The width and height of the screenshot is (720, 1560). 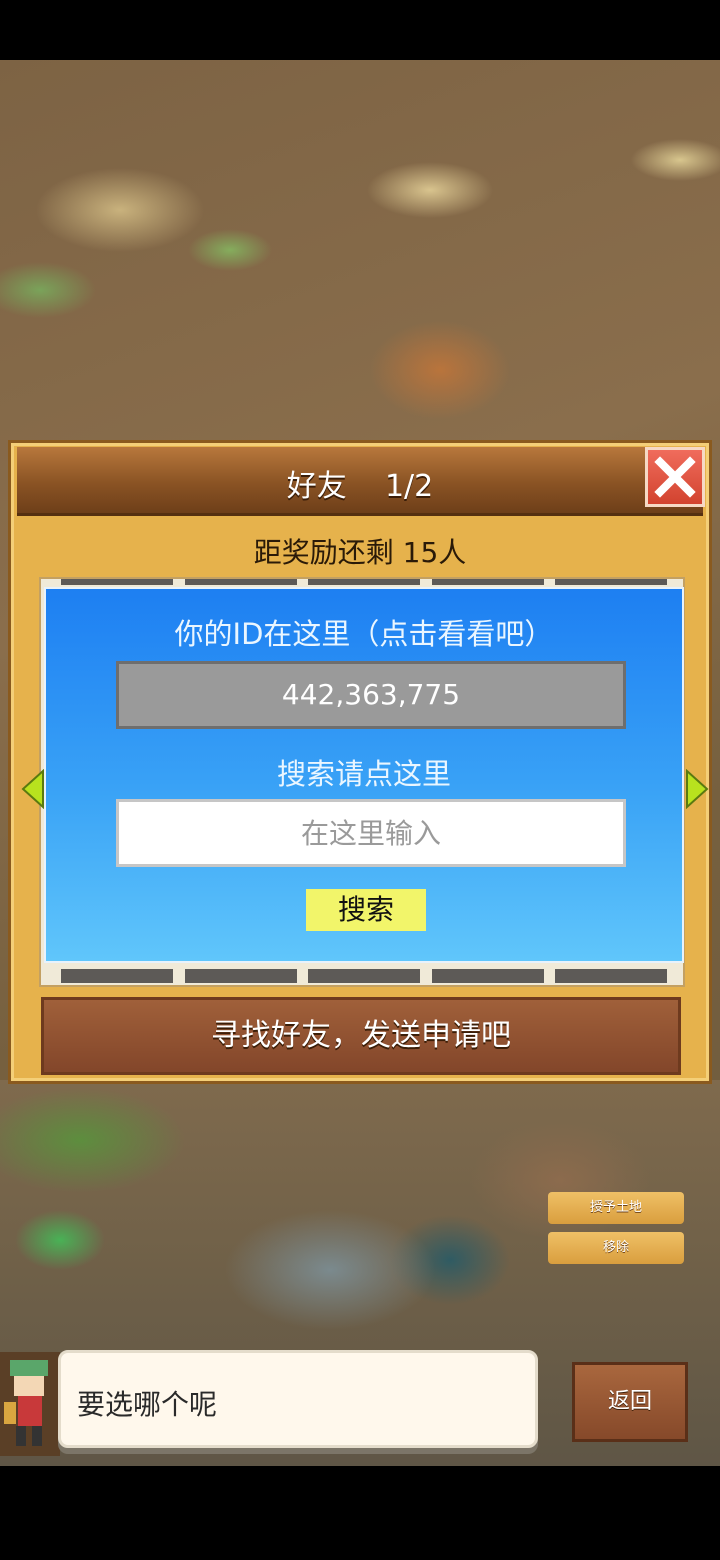 I want to click on grant-land-button: 授予土地, so click(x=616, y=1208).